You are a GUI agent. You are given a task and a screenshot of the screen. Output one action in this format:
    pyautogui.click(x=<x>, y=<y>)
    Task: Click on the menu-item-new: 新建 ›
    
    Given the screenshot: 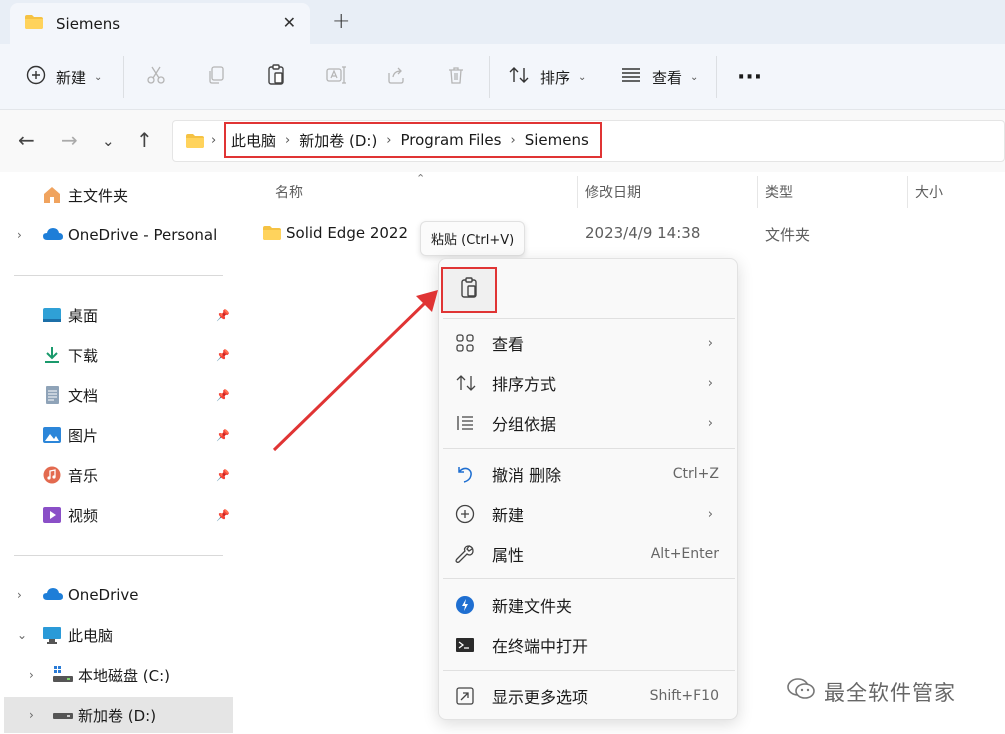 What is the action you would take?
    pyautogui.click(x=589, y=514)
    